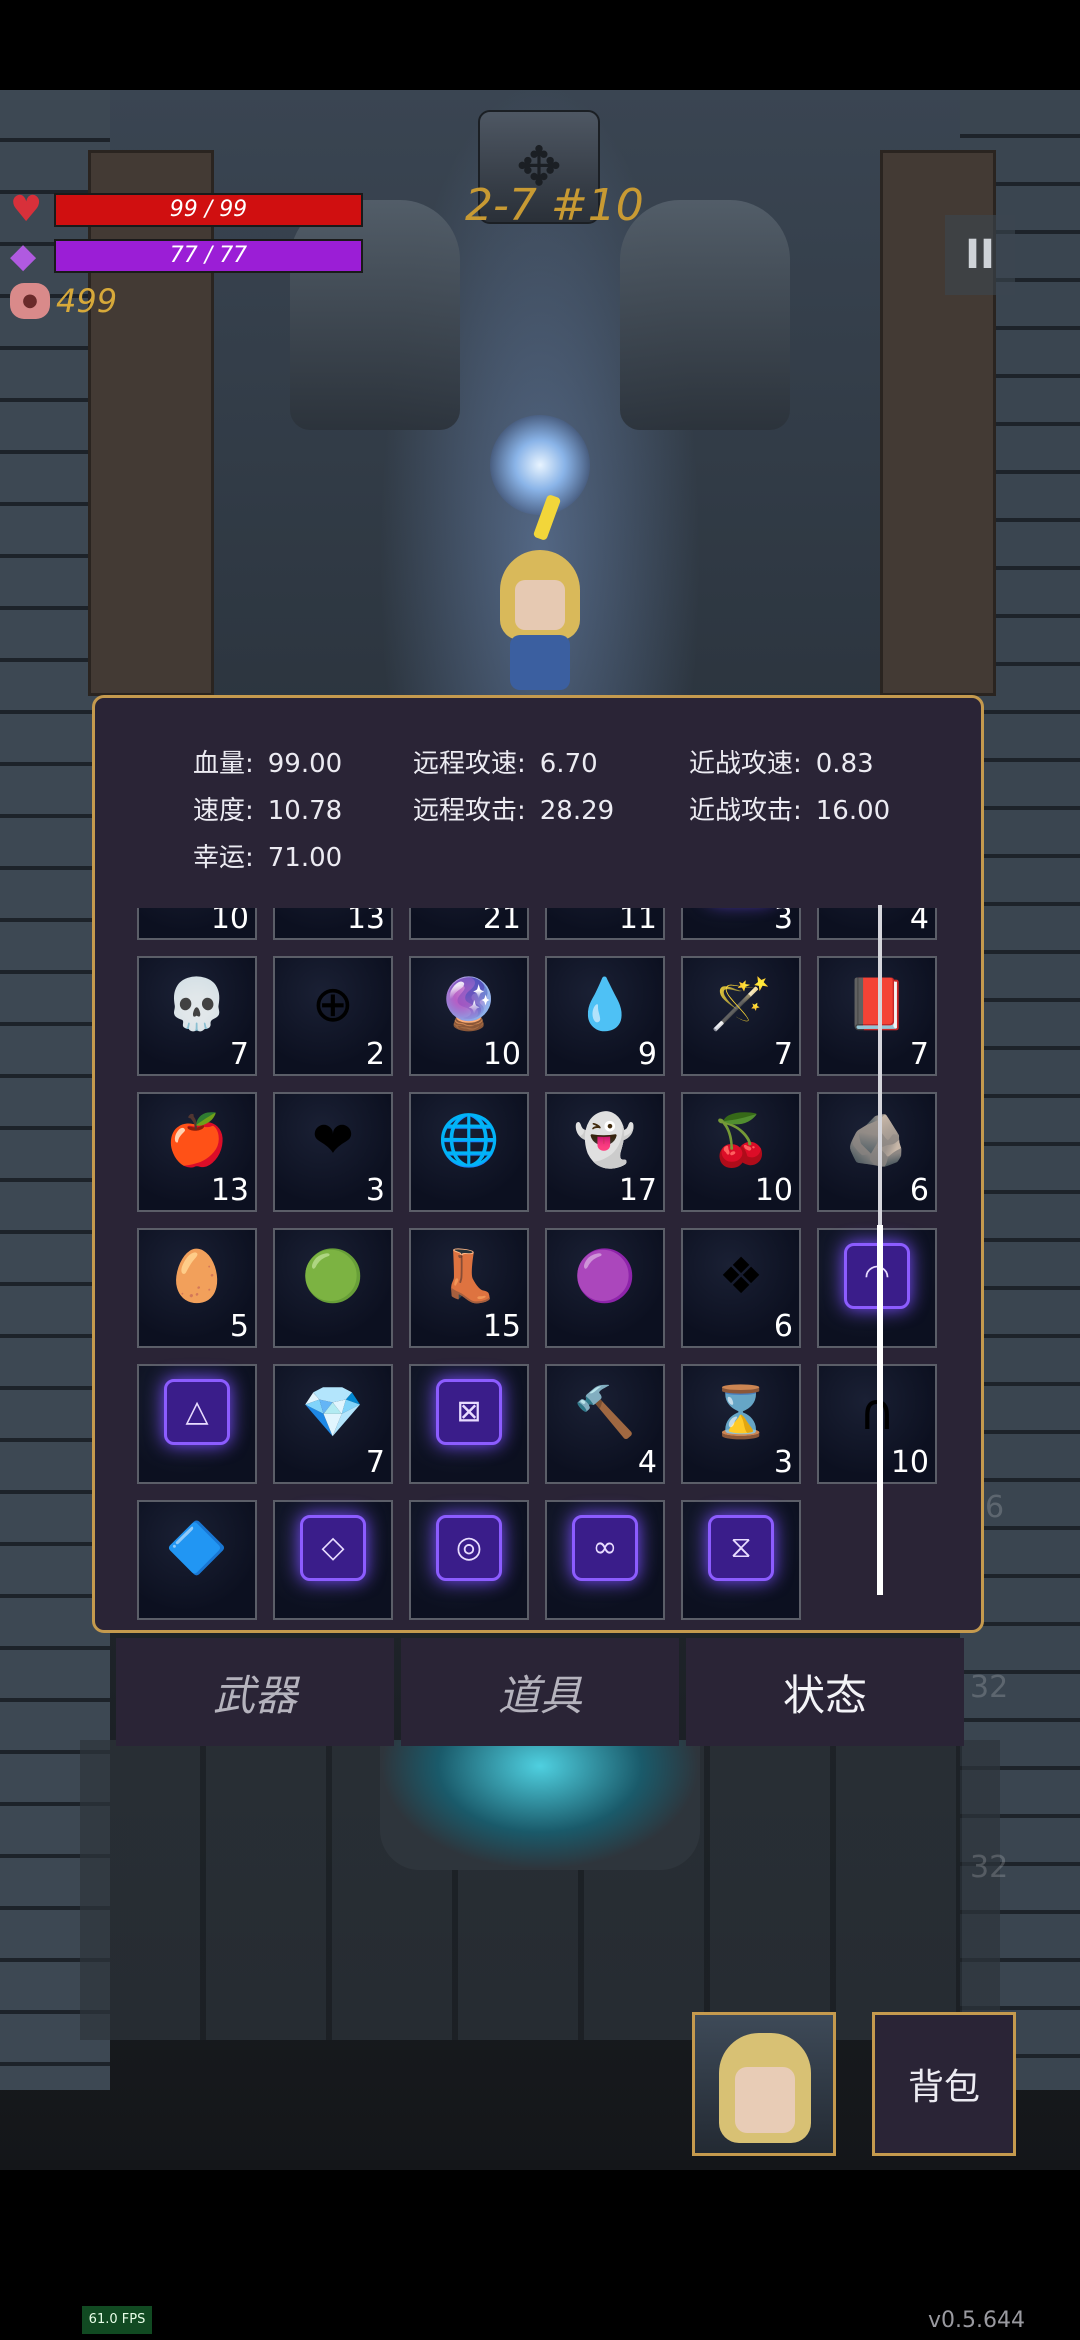  I want to click on inventory-slot: ⊠, so click(469, 1424).